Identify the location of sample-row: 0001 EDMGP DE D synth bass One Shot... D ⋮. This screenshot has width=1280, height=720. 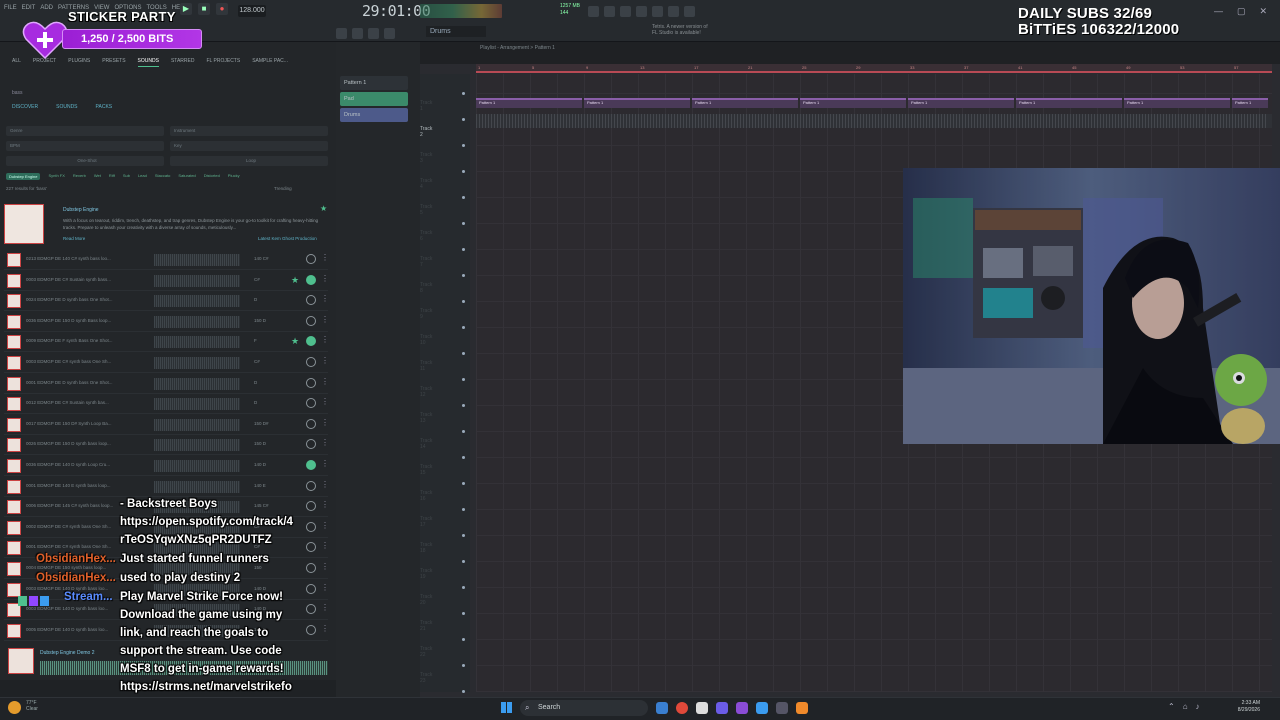
(166, 384).